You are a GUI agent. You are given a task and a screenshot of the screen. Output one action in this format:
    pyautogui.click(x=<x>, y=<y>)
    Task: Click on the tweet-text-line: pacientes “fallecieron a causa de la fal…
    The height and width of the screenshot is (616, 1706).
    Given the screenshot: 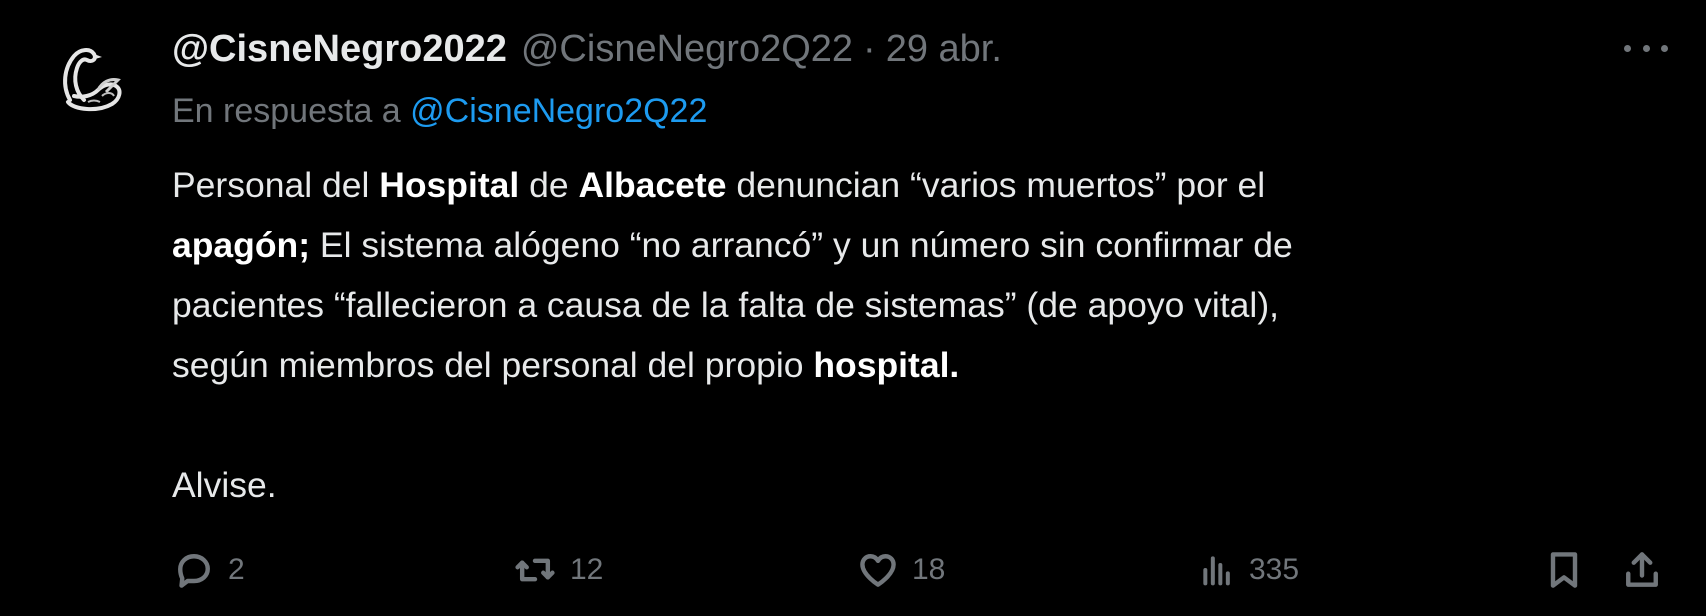 What is the action you would take?
    pyautogui.click(x=726, y=305)
    